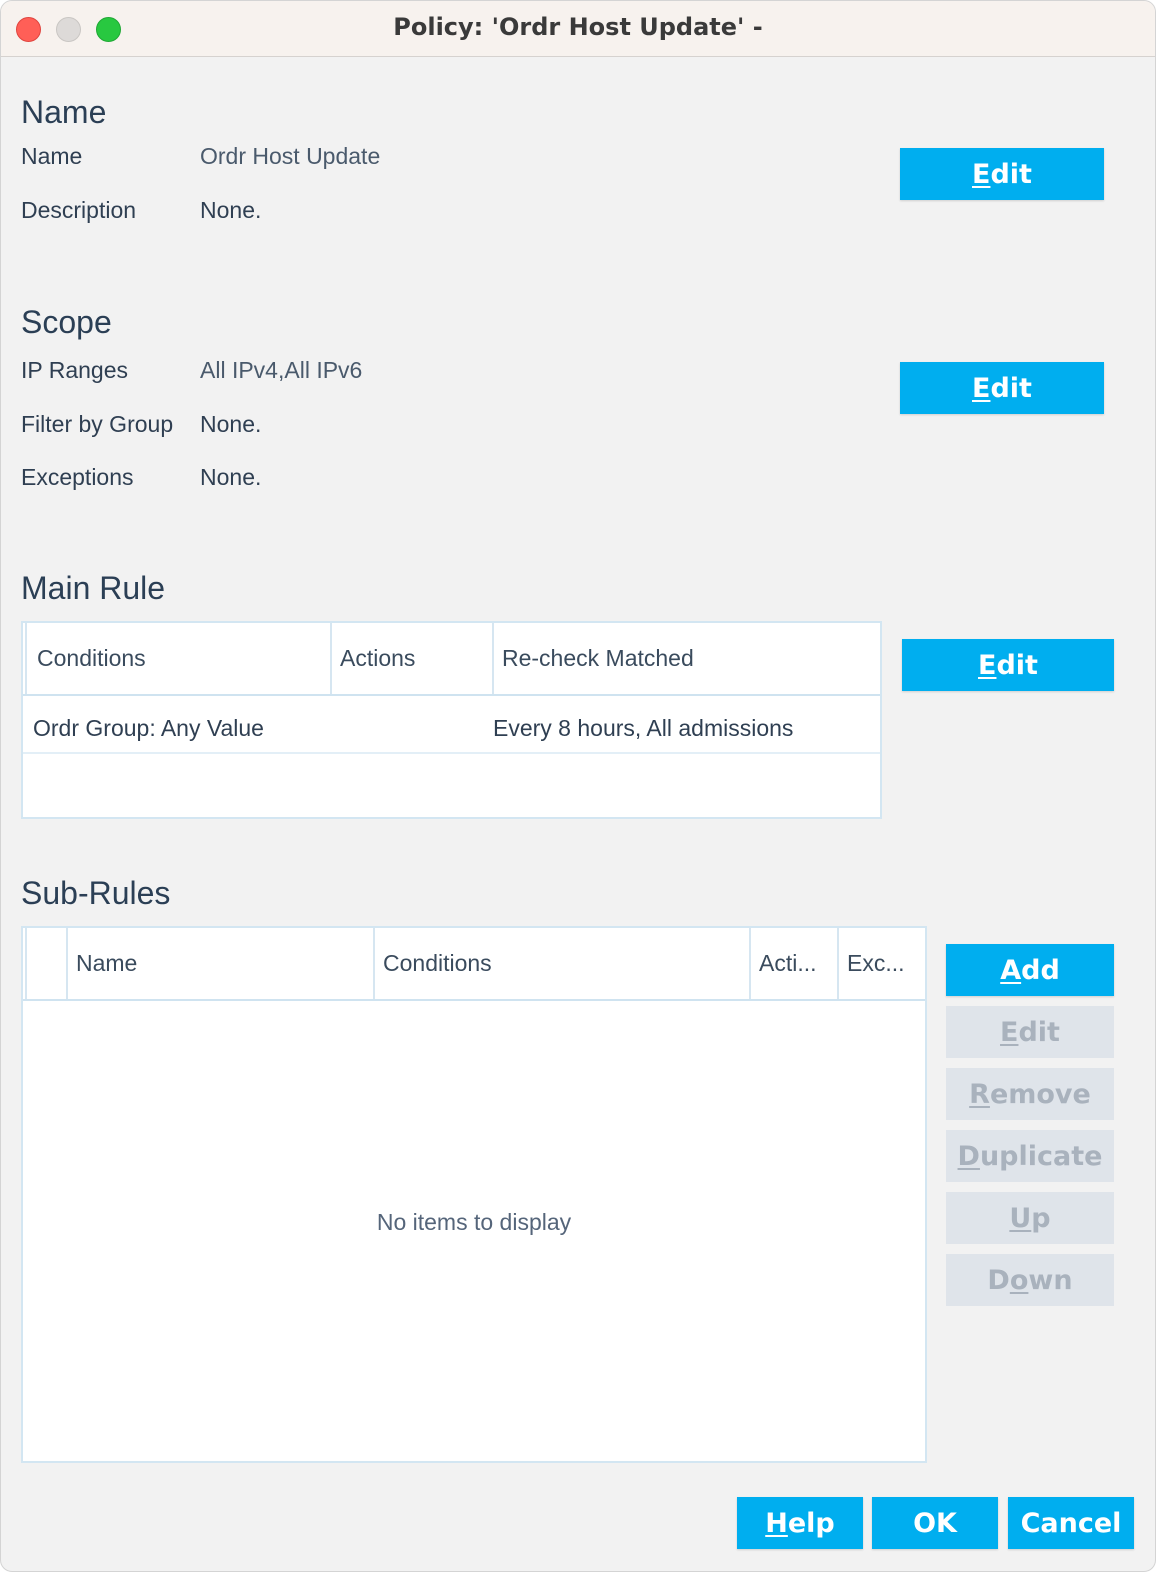 The image size is (1156, 1572). Describe the element at coordinates (1008, 665) in the screenshot. I see `edit-main-rule-button: Edit` at that location.